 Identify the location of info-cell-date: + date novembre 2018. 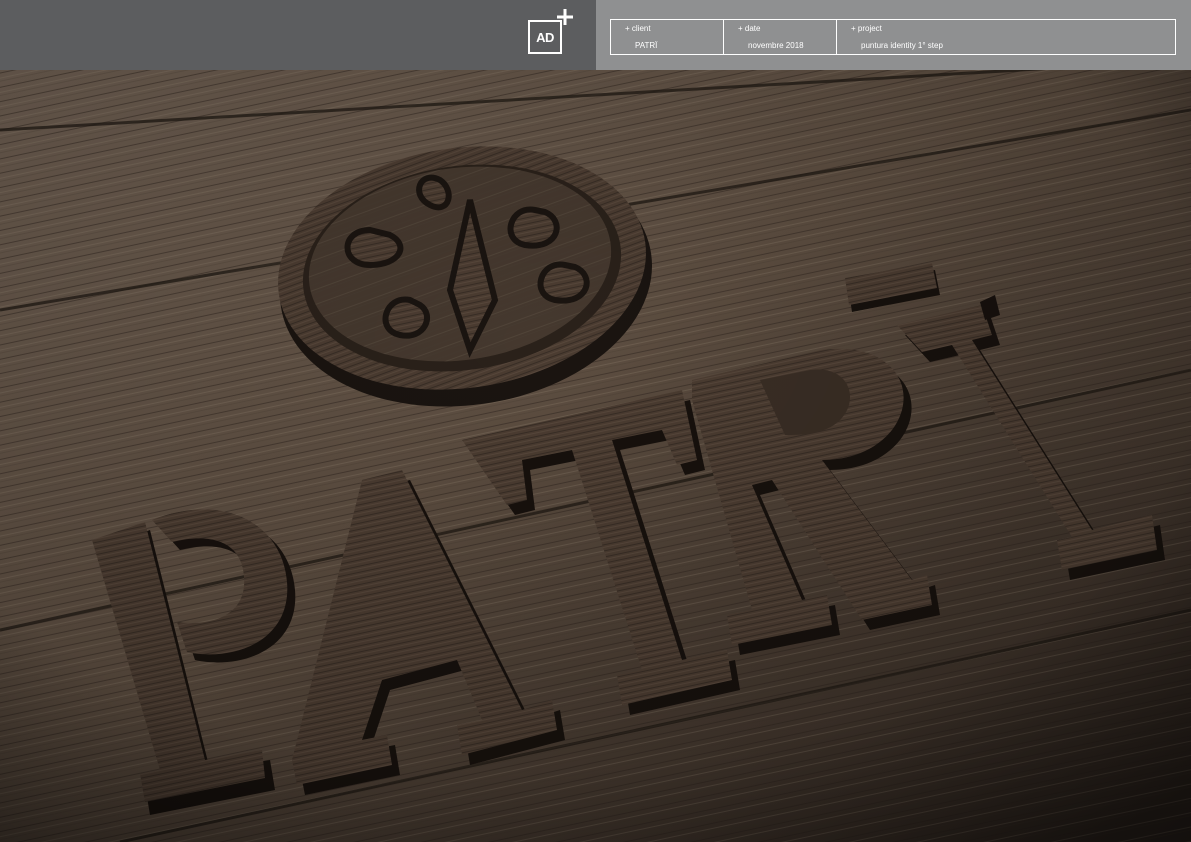
(780, 37).